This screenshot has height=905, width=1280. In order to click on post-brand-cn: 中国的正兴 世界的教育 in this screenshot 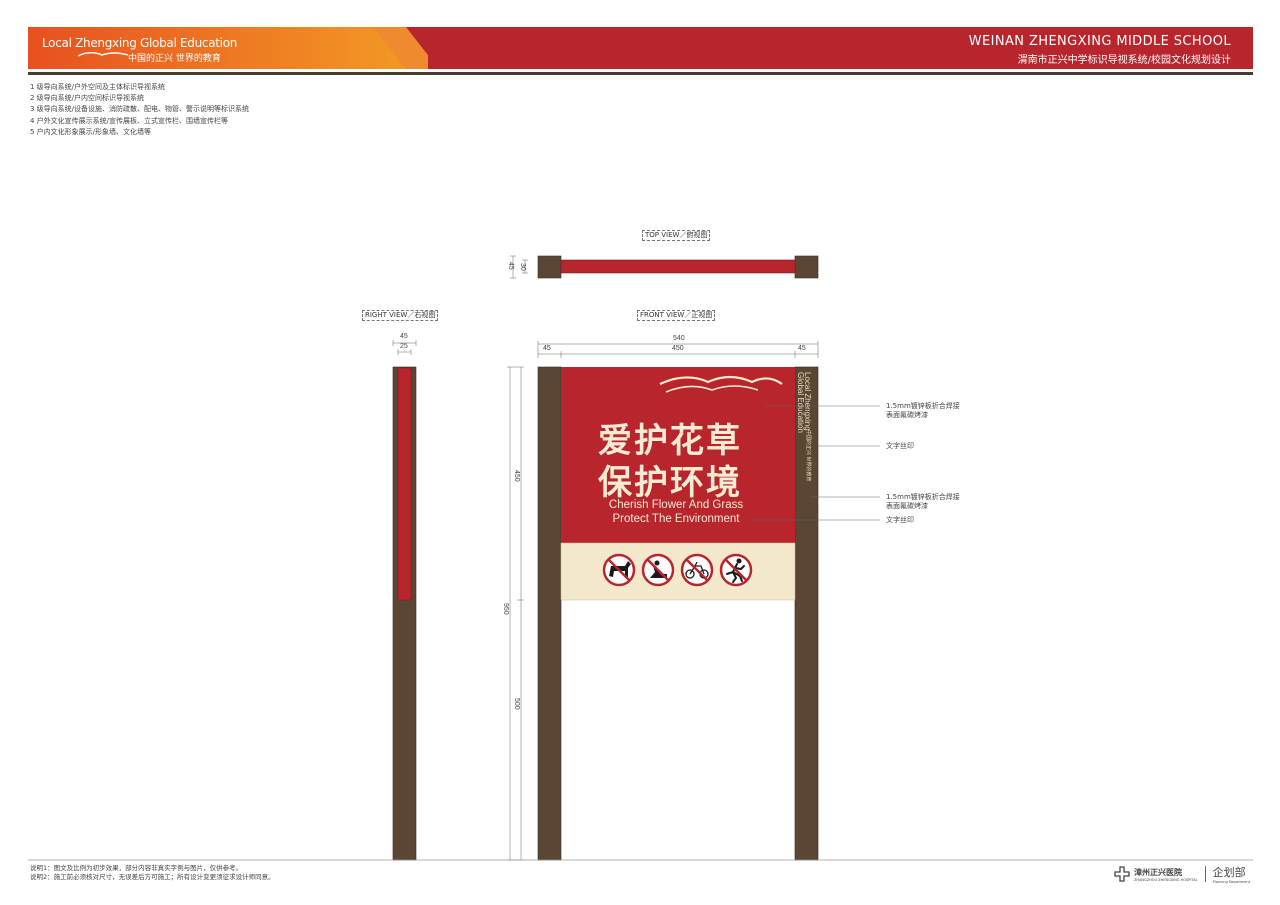, I will do `click(808, 456)`.